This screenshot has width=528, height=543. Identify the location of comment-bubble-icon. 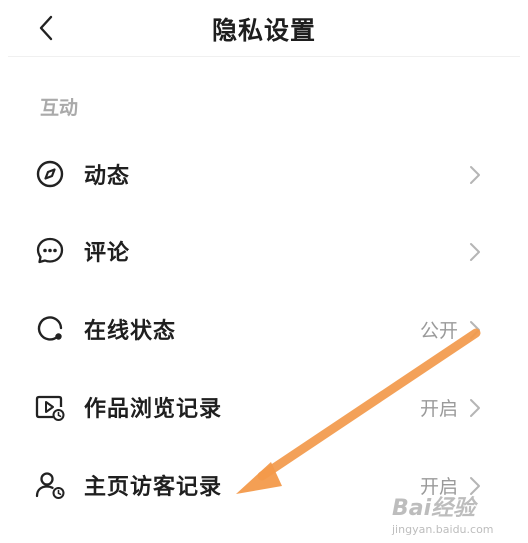
(50, 251).